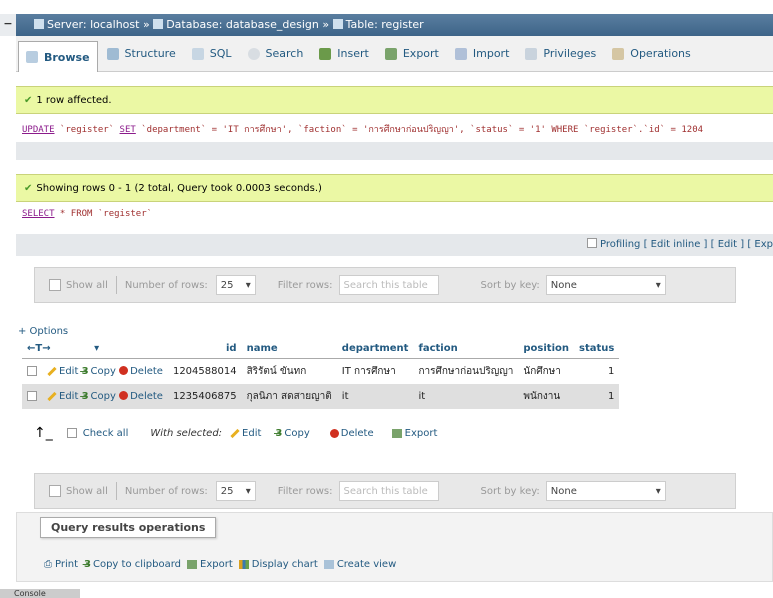 Image resolution: width=773 pixels, height=598 pixels. What do you see at coordinates (251, 433) in the screenshot?
I see `bulk-edit-button: Edit` at bounding box center [251, 433].